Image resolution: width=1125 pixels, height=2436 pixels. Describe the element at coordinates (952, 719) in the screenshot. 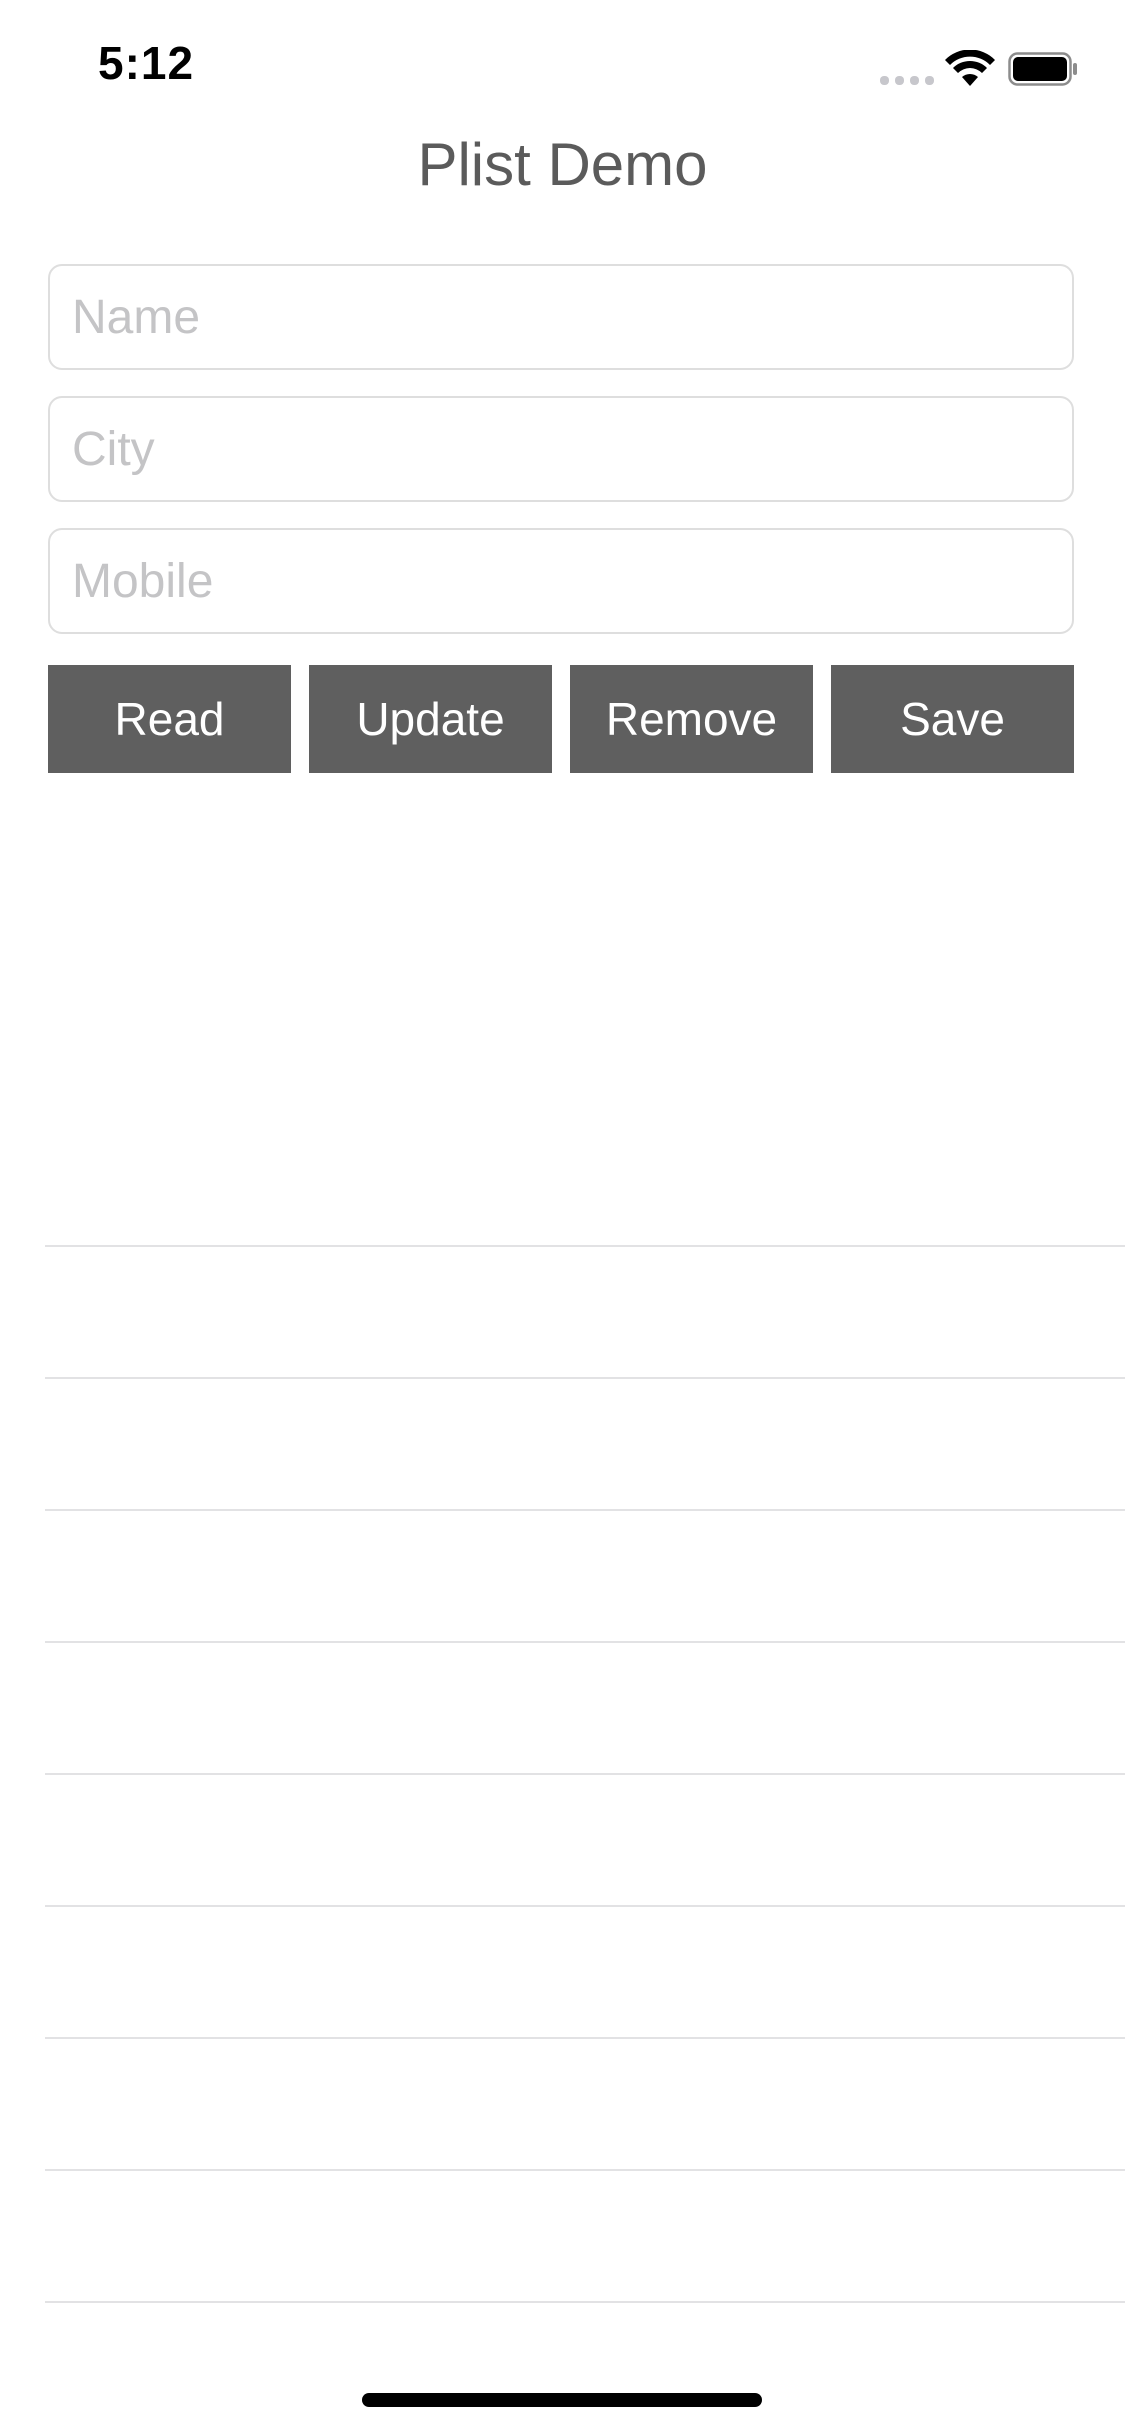

I see `save-button: Save` at that location.